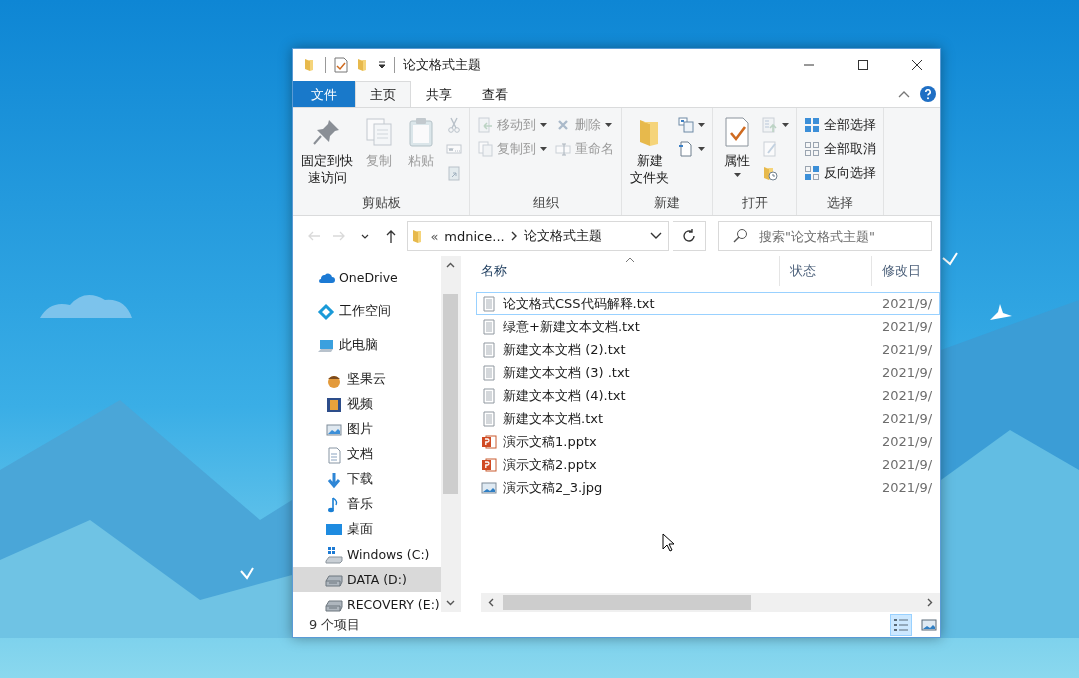 The height and width of the screenshot is (678, 1079). I want to click on move-page-icon, so click(485, 125).